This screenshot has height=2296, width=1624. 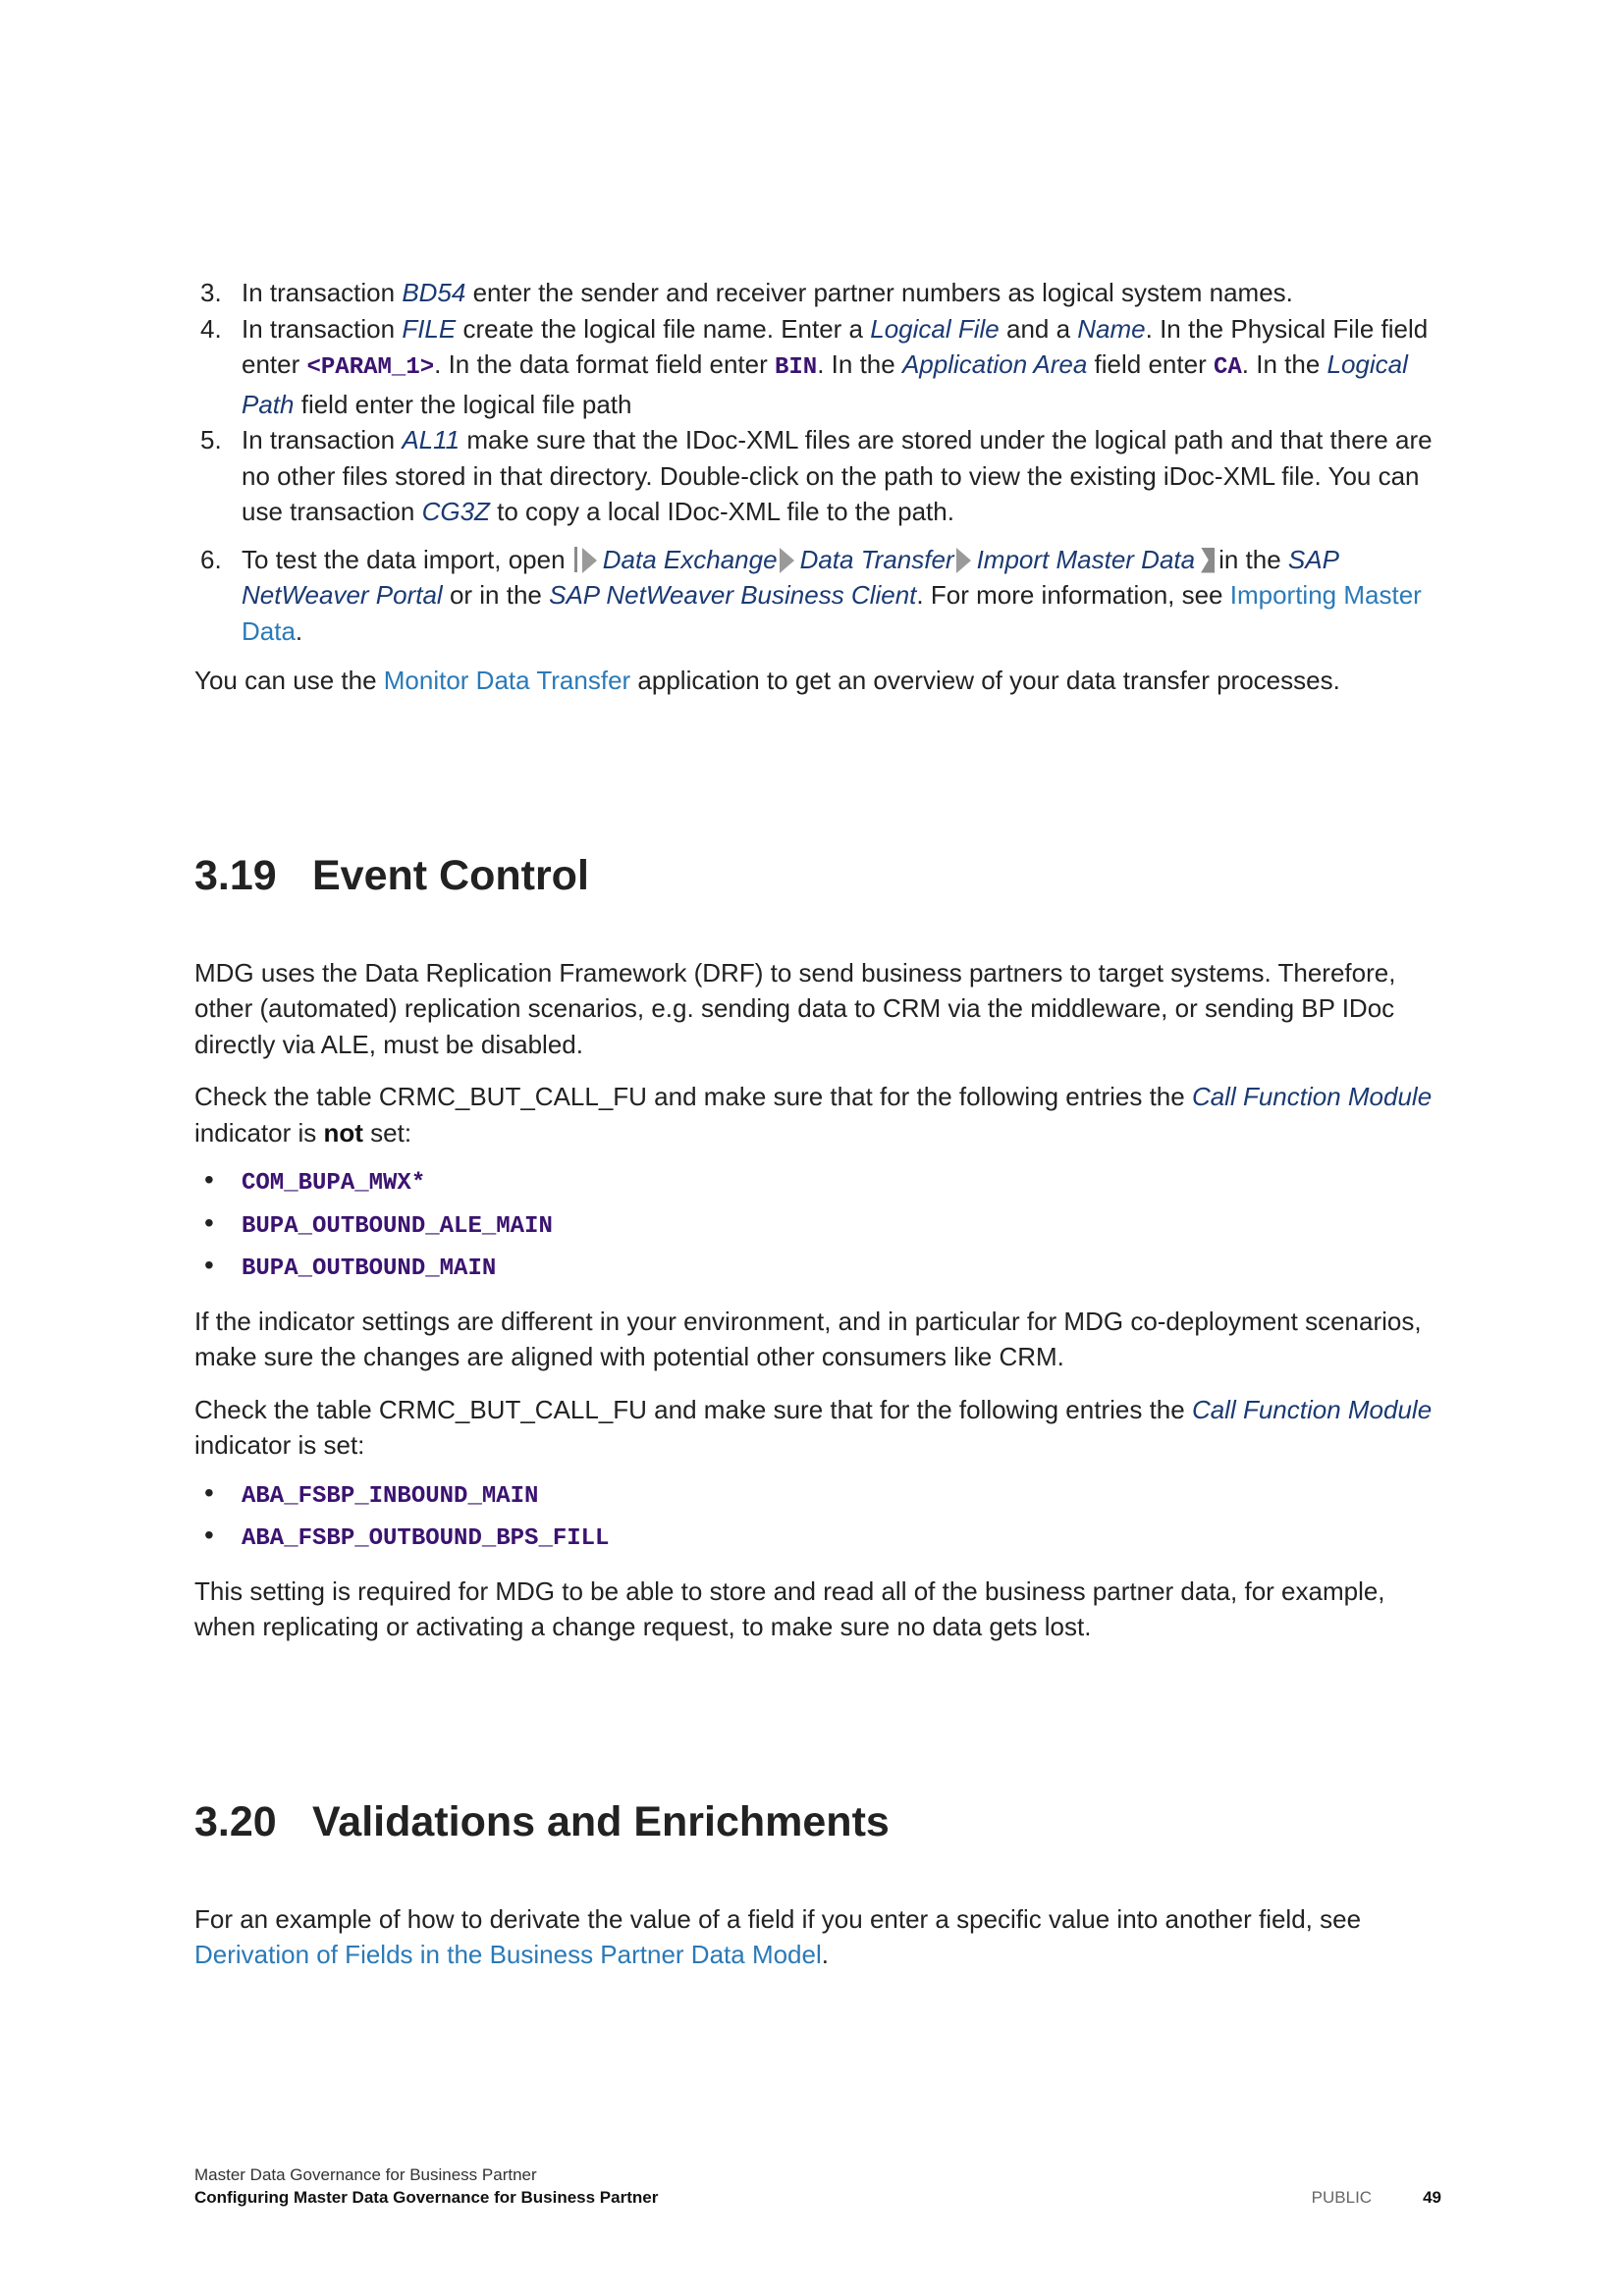 What do you see at coordinates (817, 875) in the screenshot?
I see `section-heading-event-control: 3.19 Event Control` at bounding box center [817, 875].